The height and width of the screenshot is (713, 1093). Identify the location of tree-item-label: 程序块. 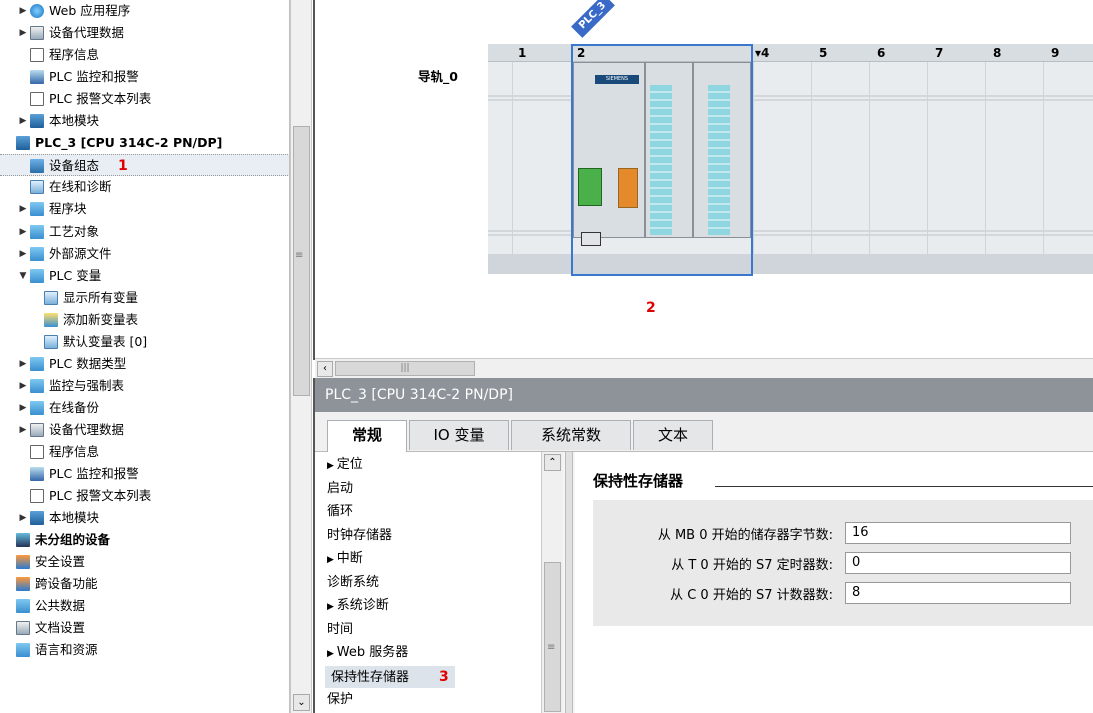
(68, 209).